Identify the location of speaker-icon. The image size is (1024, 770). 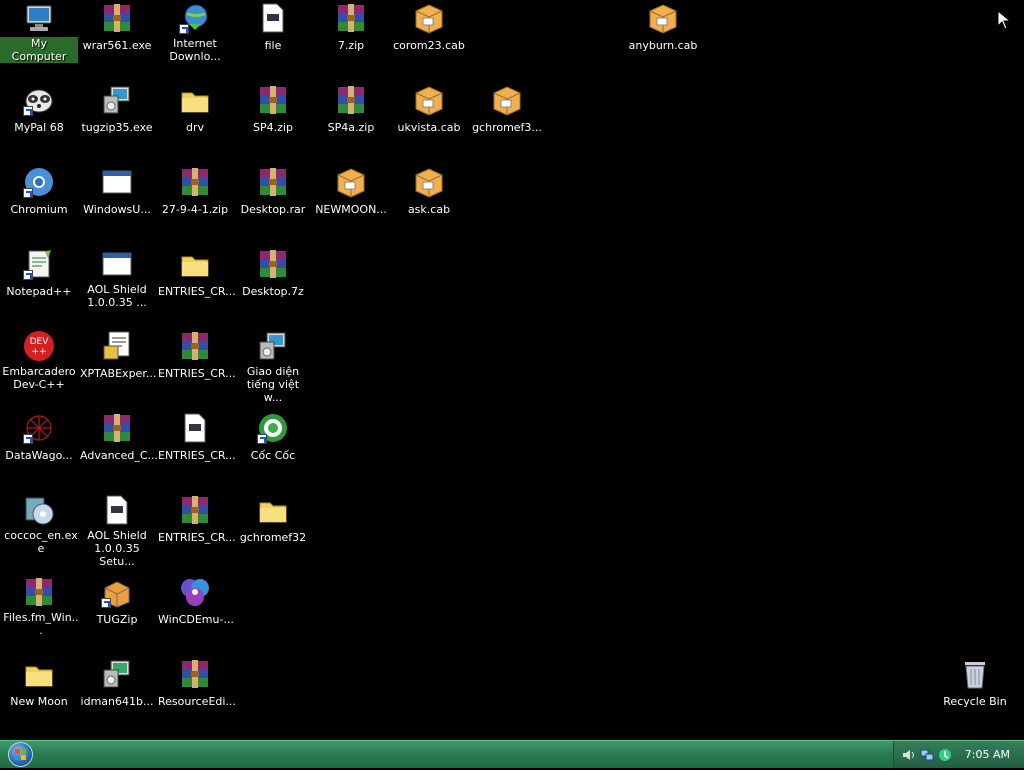
(909, 754).